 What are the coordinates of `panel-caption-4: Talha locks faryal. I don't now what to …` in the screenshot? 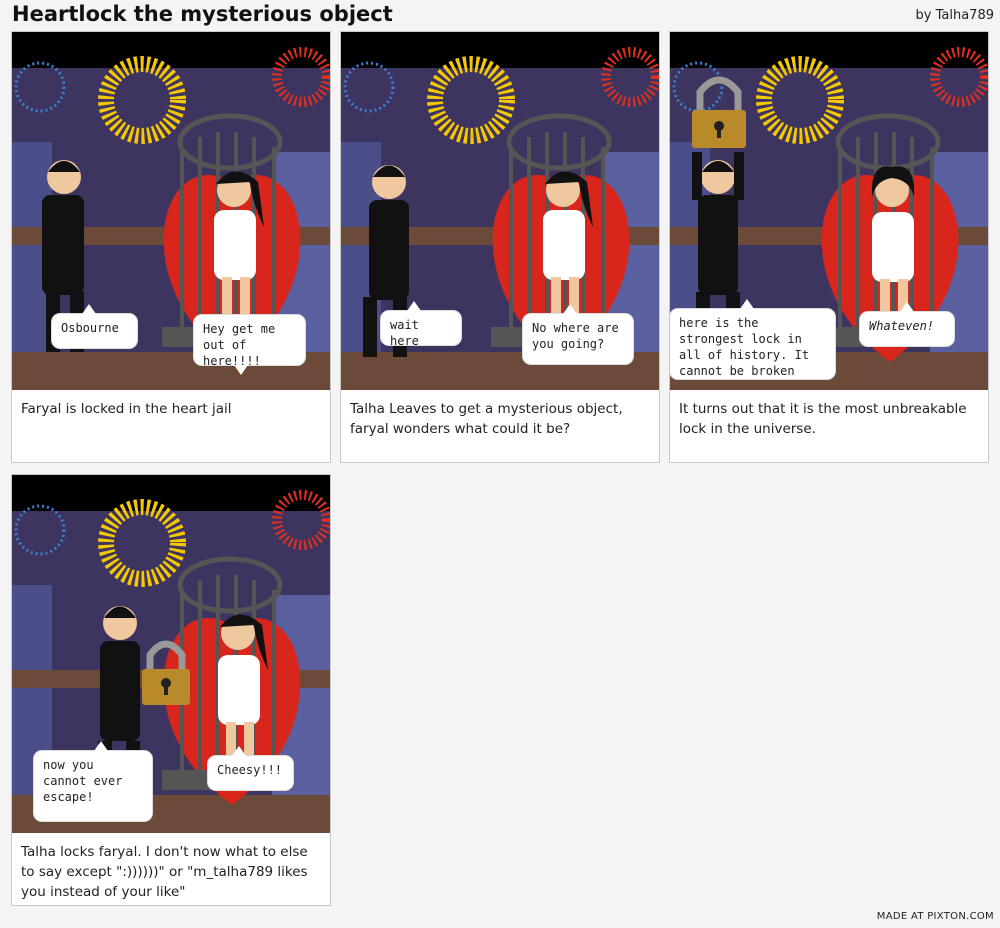 It's located at (164, 872).